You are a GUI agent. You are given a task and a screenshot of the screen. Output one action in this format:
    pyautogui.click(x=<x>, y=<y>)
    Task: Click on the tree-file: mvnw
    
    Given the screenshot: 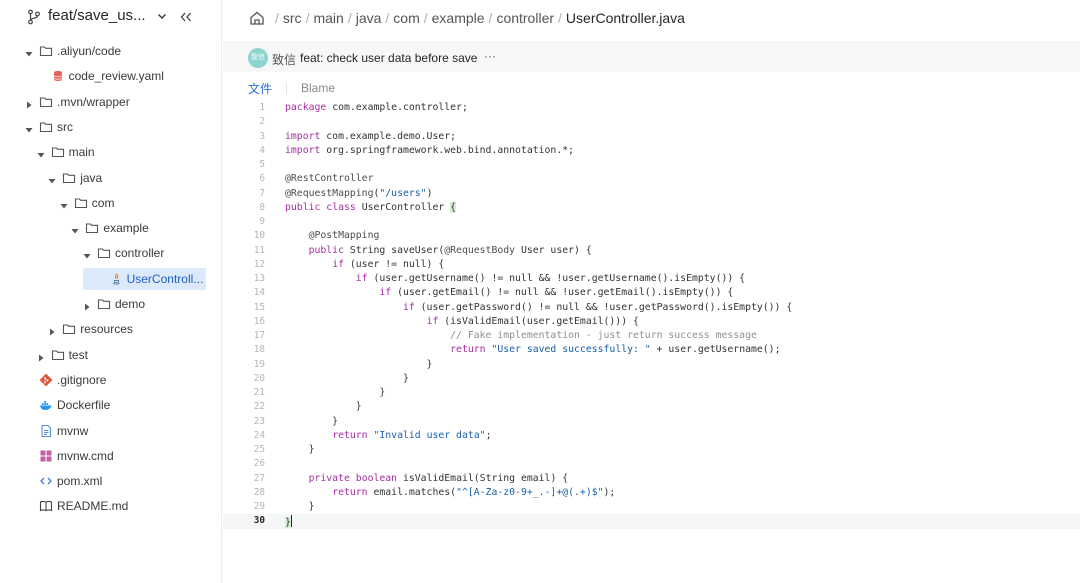 What is the action you would take?
    pyautogui.click(x=111, y=431)
    